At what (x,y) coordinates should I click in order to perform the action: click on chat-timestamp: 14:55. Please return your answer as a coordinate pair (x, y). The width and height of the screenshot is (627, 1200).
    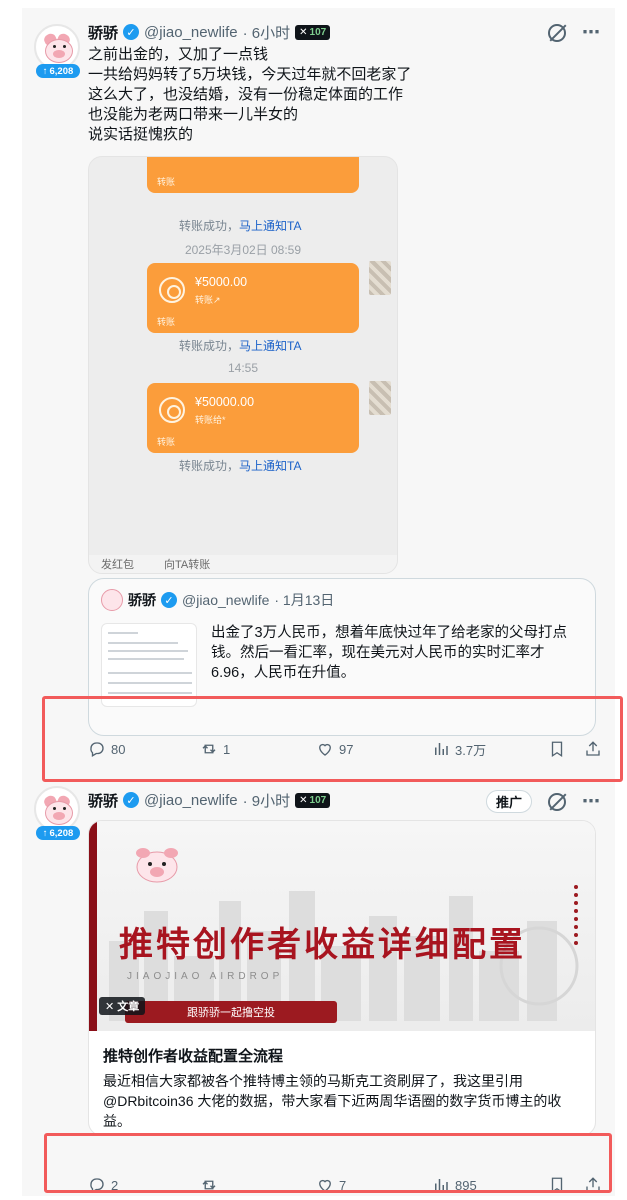
    Looking at the image, I should click on (243, 368).